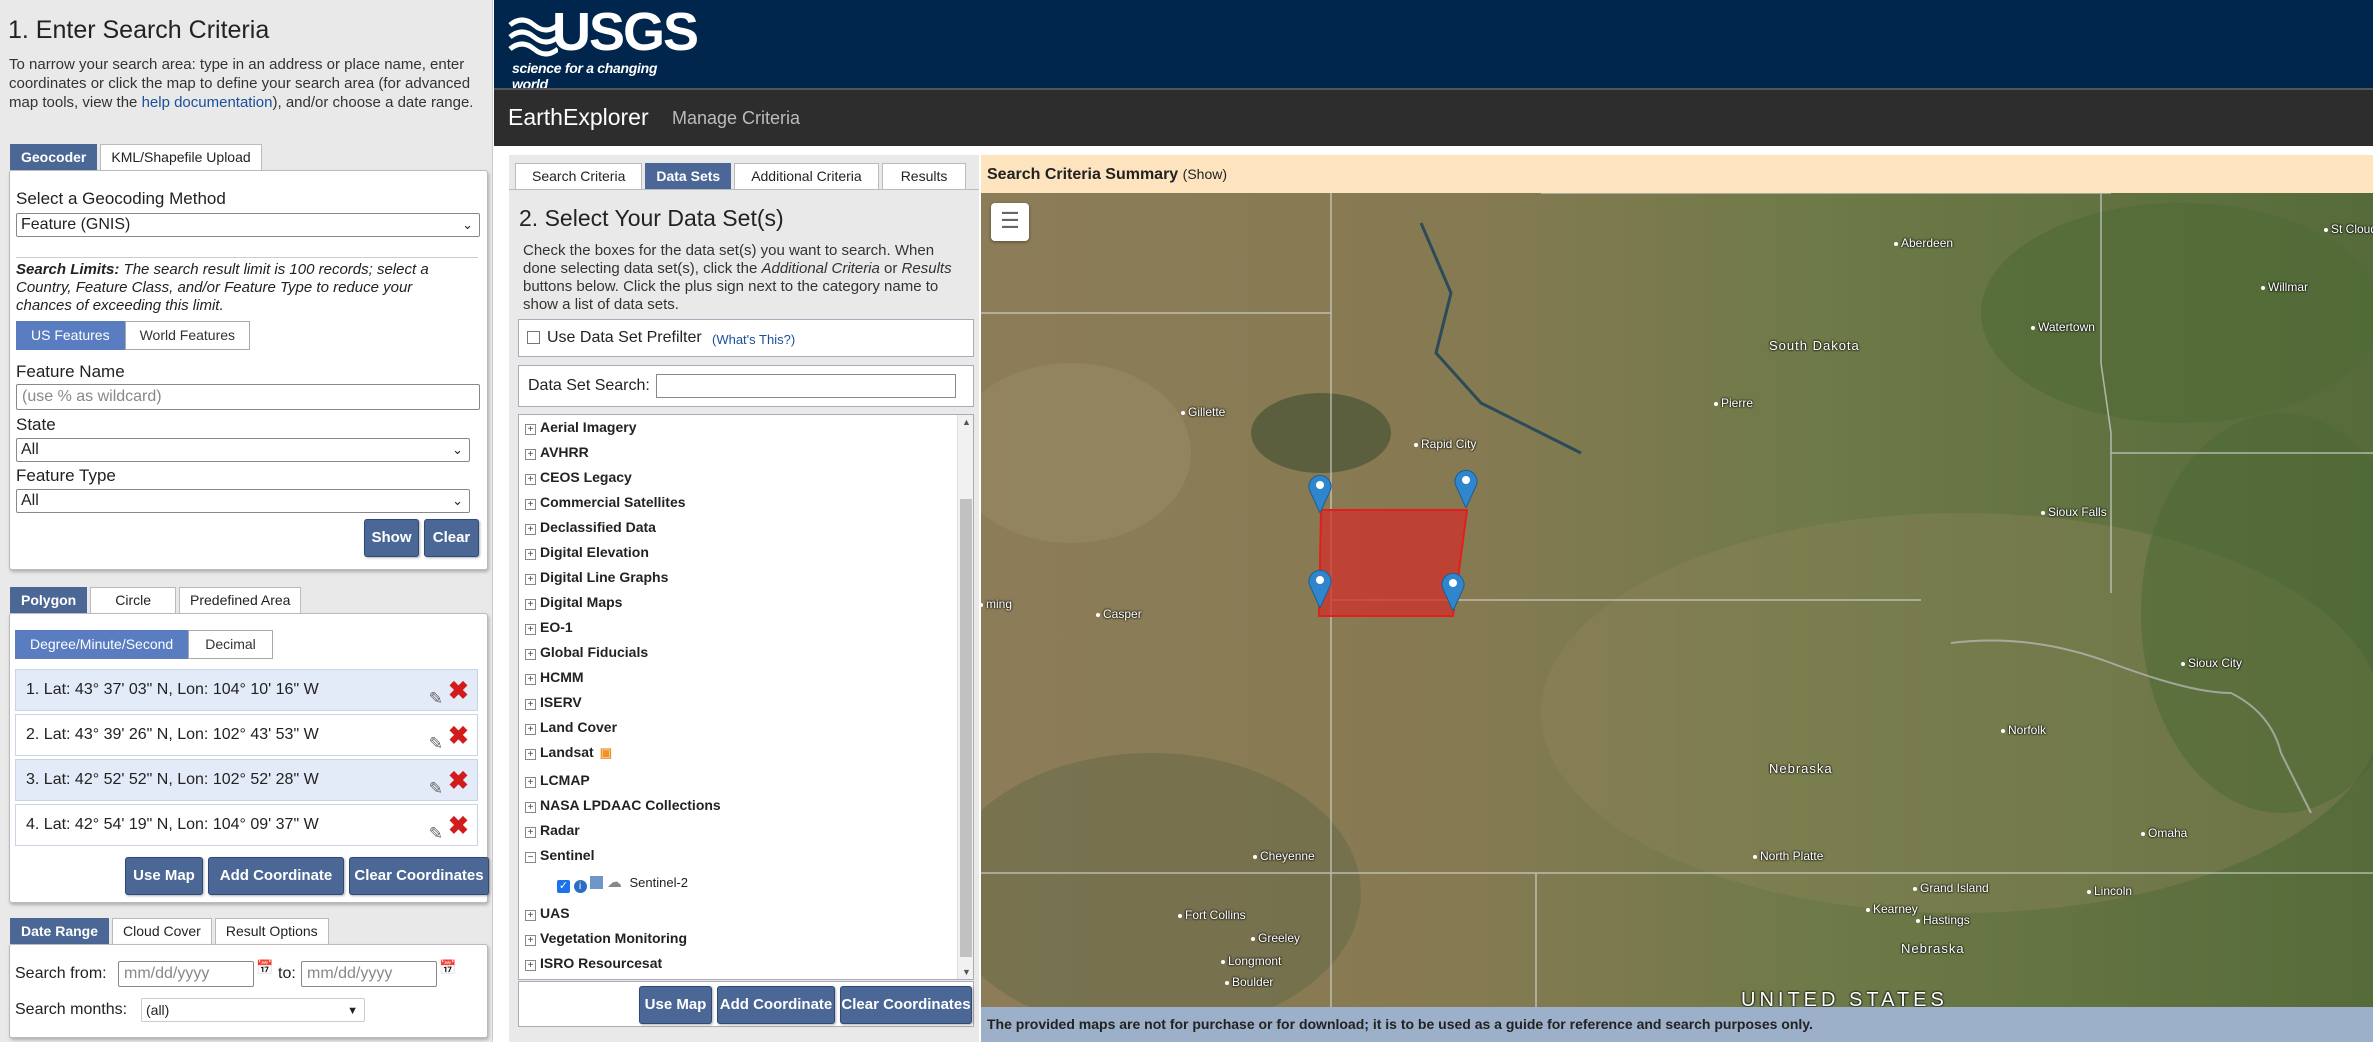 The height and width of the screenshot is (1042, 2373). What do you see at coordinates (230, 644) in the screenshot?
I see `decimal-button: Decimal` at bounding box center [230, 644].